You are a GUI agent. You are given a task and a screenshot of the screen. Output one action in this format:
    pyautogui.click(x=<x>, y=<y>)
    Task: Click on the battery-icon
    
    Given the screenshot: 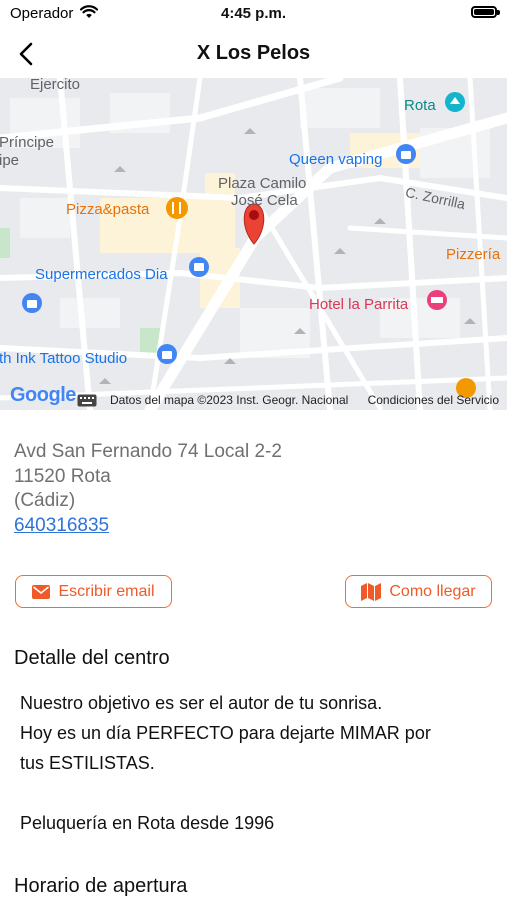 What is the action you would take?
    pyautogui.click(x=485, y=12)
    